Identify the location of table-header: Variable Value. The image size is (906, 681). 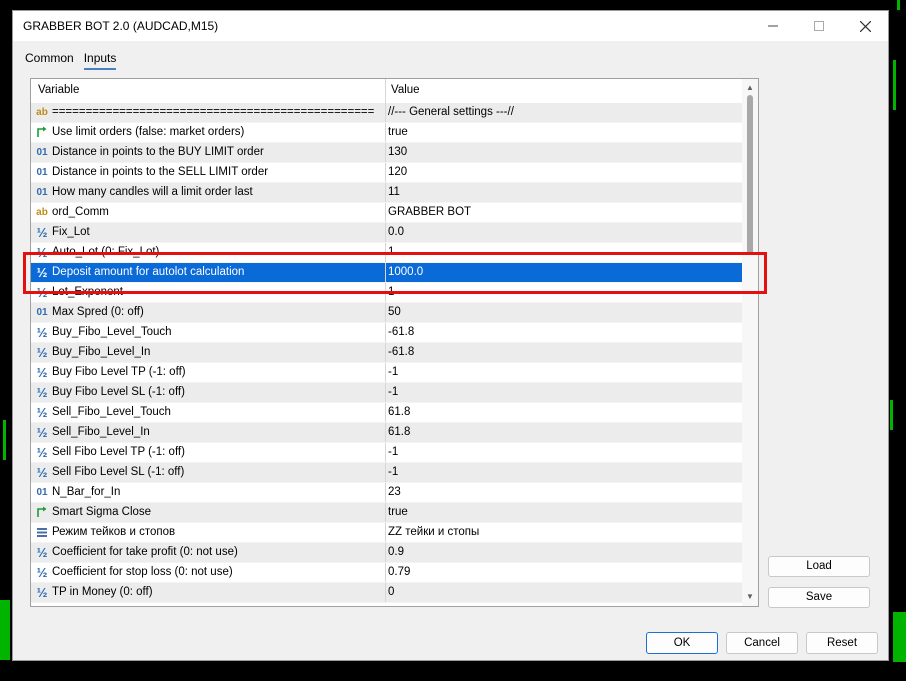
(386, 91).